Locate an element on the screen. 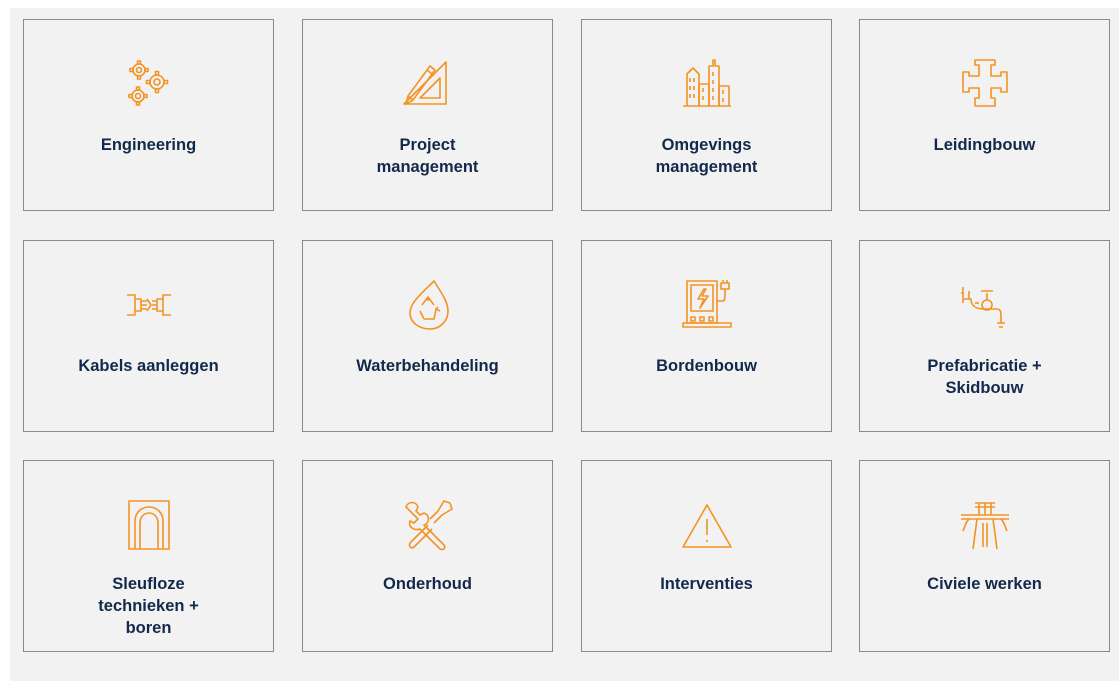 The width and height of the screenshot is (1119, 681). service-label: Project management is located at coordinates (427, 156).